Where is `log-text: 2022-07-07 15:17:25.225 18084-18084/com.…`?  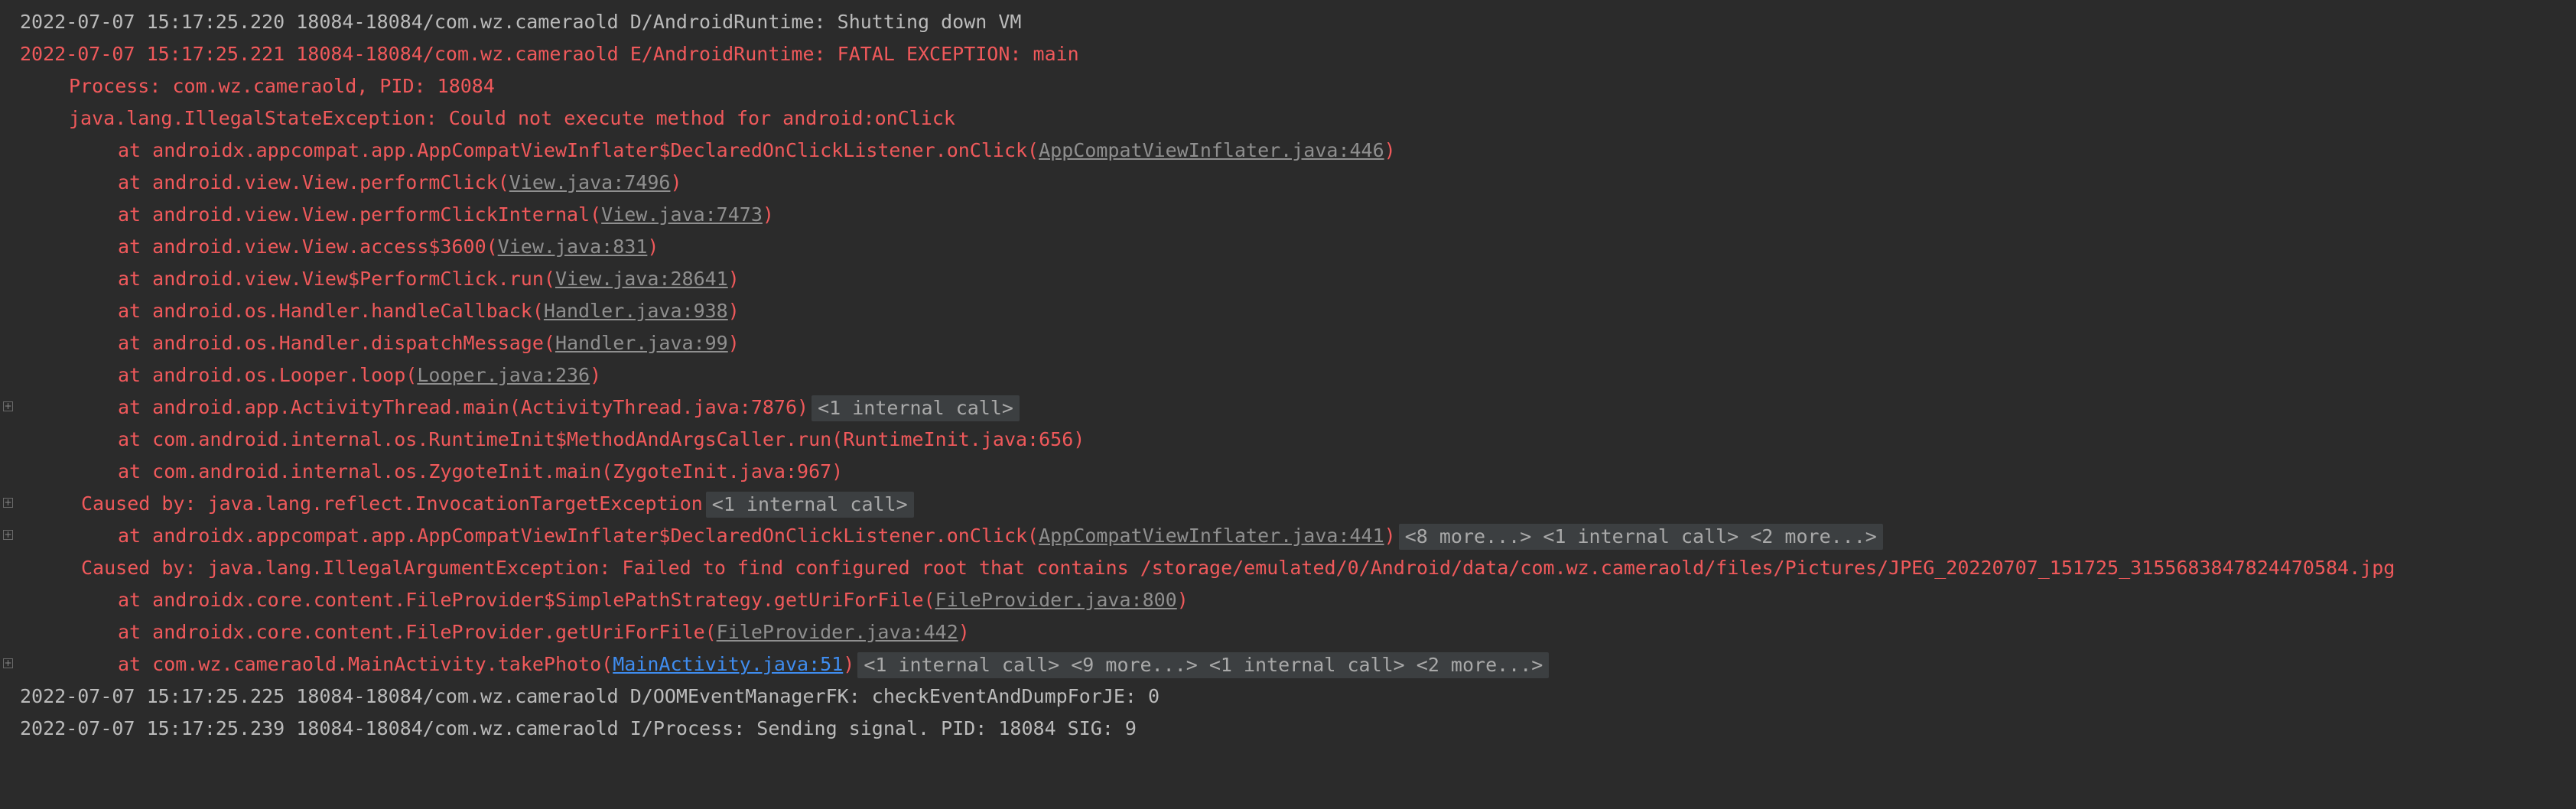 log-text: 2022-07-07 15:17:25.225 18084-18084/com.… is located at coordinates (590, 696).